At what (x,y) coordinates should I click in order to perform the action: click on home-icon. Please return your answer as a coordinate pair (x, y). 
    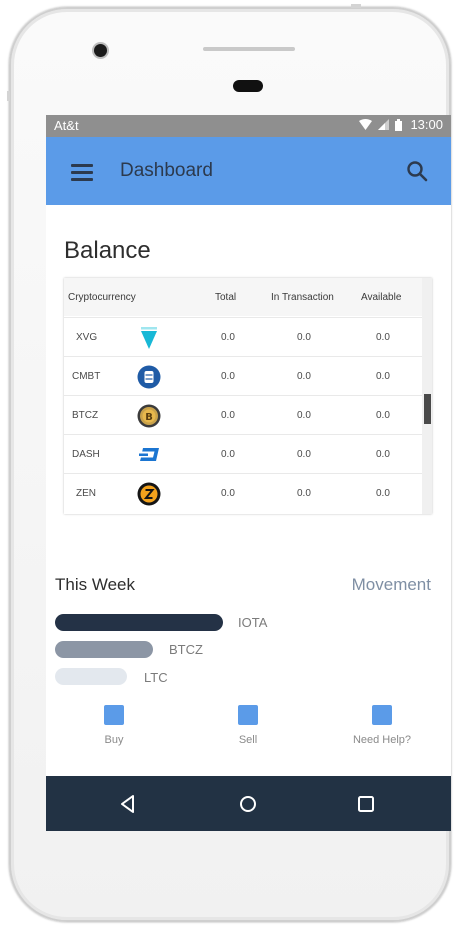
    Looking at the image, I should click on (248, 804).